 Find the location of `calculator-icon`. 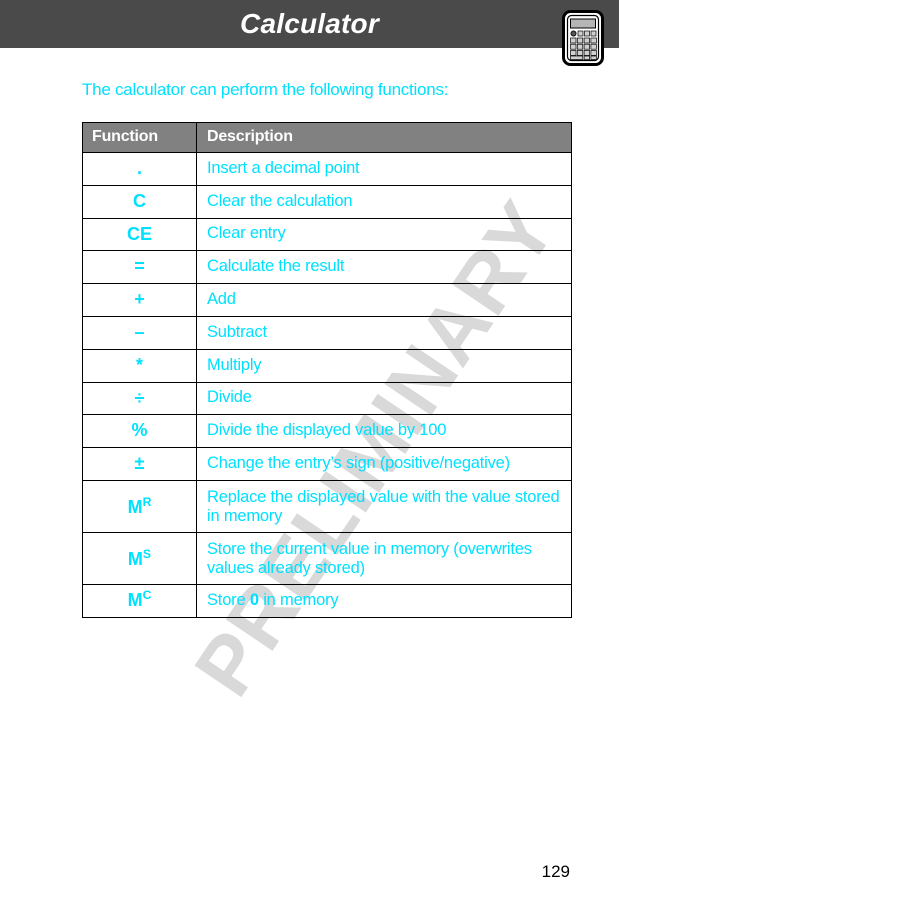

calculator-icon is located at coordinates (583, 38).